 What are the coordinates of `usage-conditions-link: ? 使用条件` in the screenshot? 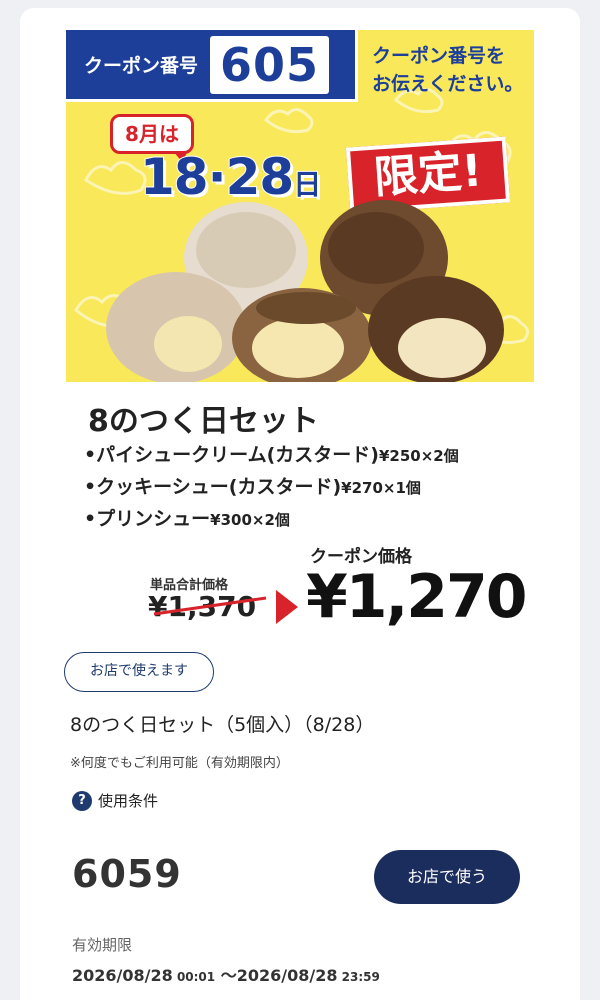 It's located at (115, 800).